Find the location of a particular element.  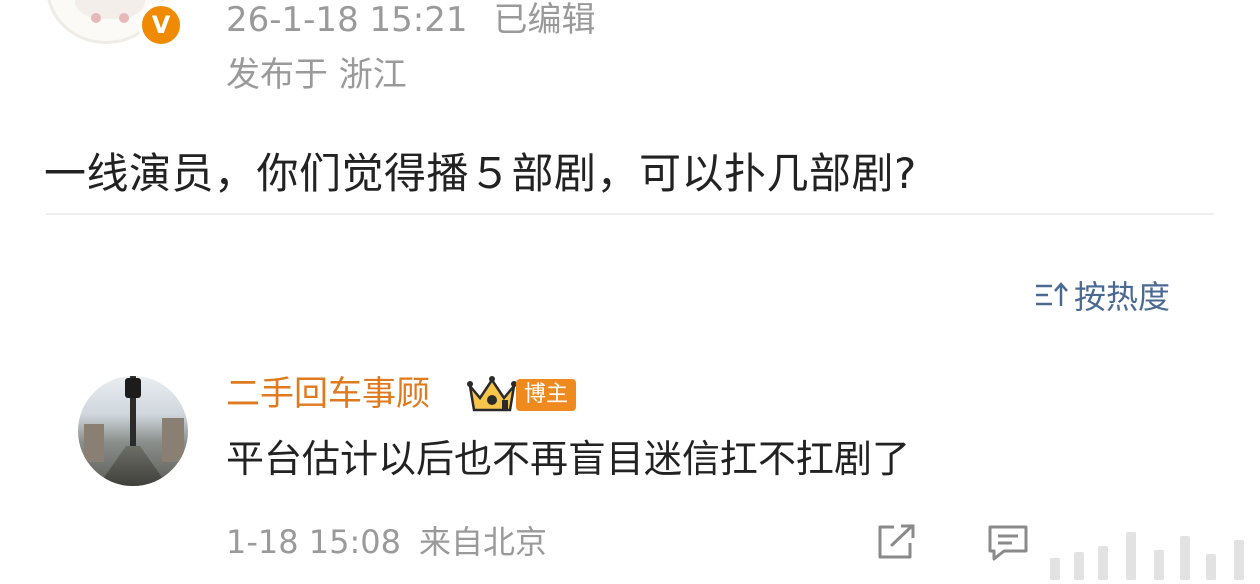

post-title: 一线演员，你们觉得播５部剧，可以扑几部剧? is located at coordinates (480, 173).